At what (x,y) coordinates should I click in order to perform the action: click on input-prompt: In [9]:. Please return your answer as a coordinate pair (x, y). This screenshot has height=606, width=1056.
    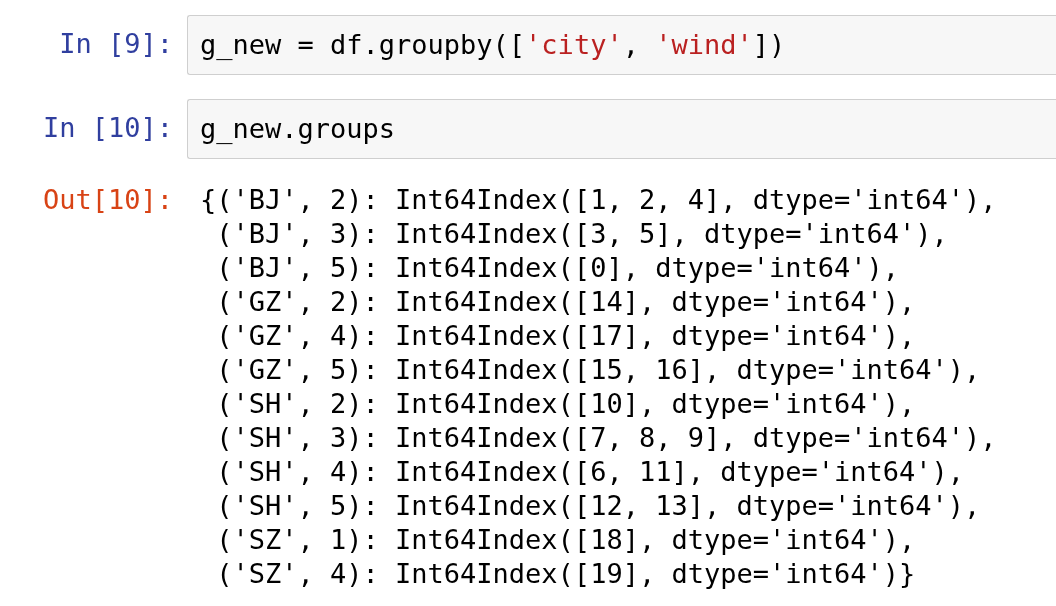
    Looking at the image, I should click on (116, 44).